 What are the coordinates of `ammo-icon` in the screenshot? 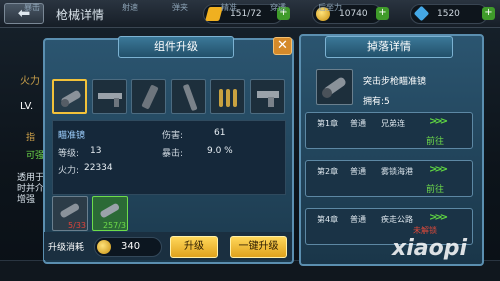 It's located at (228, 98).